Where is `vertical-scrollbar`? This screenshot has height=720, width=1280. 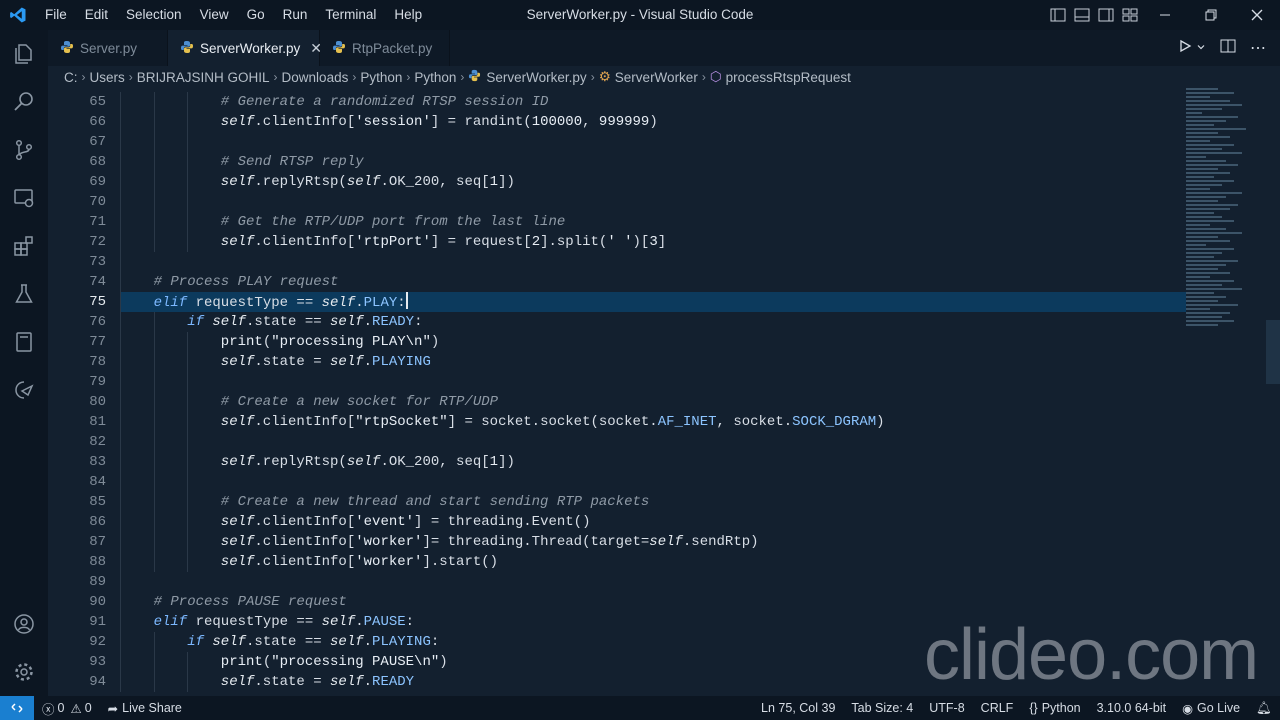
vertical-scrollbar is located at coordinates (1273, 352).